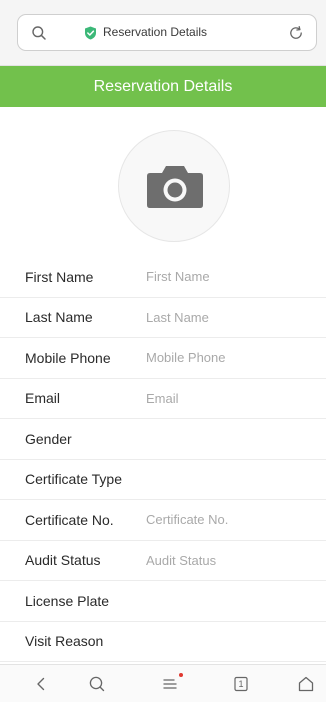  Describe the element at coordinates (48, 438) in the screenshot. I see `gender-label: Gender` at that location.